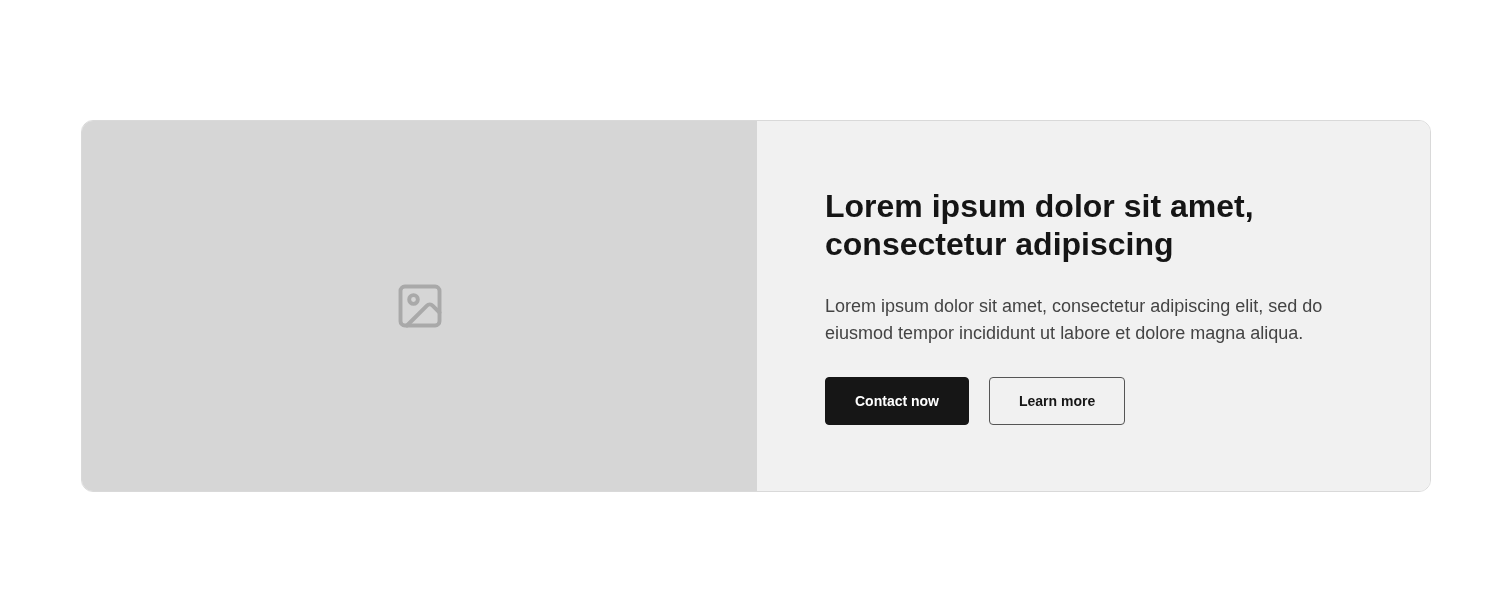 This screenshot has width=1512, height=613. Describe the element at coordinates (1057, 401) in the screenshot. I see `learn-more-button: Learn more` at that location.